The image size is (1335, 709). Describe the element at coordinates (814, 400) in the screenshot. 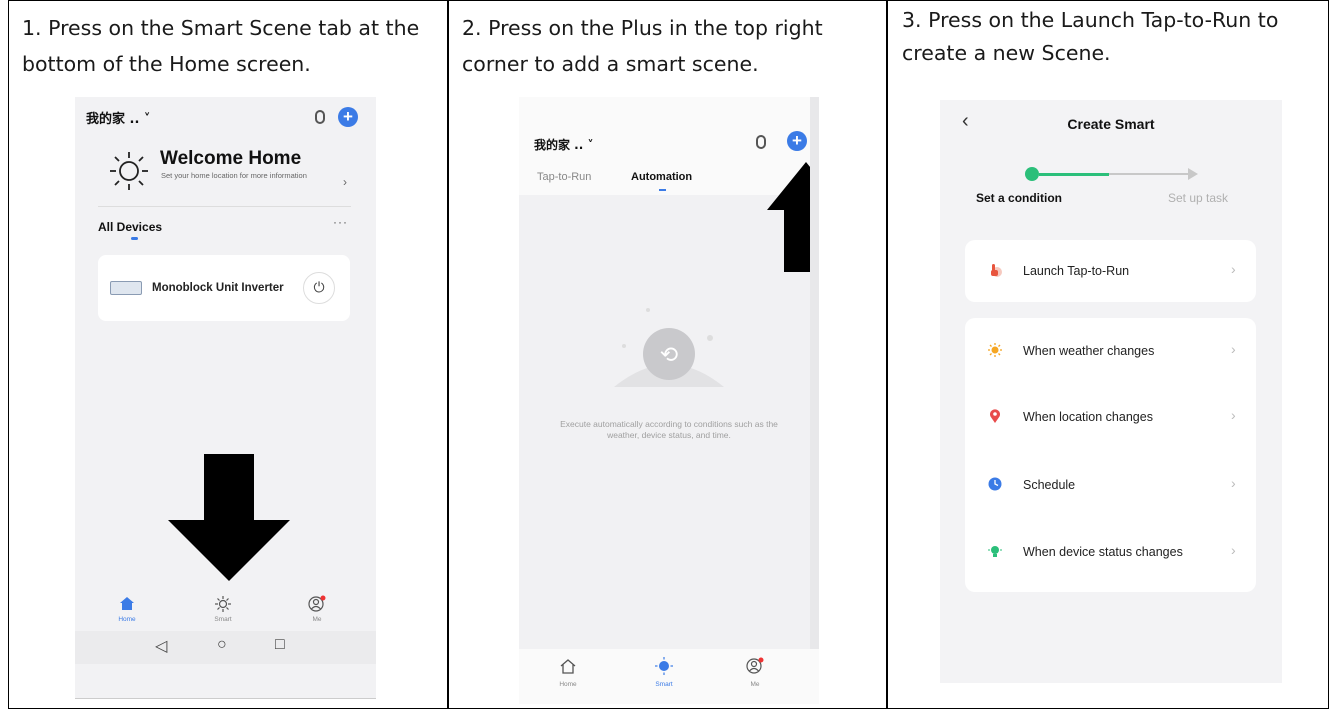

I see `scrollbar` at that location.